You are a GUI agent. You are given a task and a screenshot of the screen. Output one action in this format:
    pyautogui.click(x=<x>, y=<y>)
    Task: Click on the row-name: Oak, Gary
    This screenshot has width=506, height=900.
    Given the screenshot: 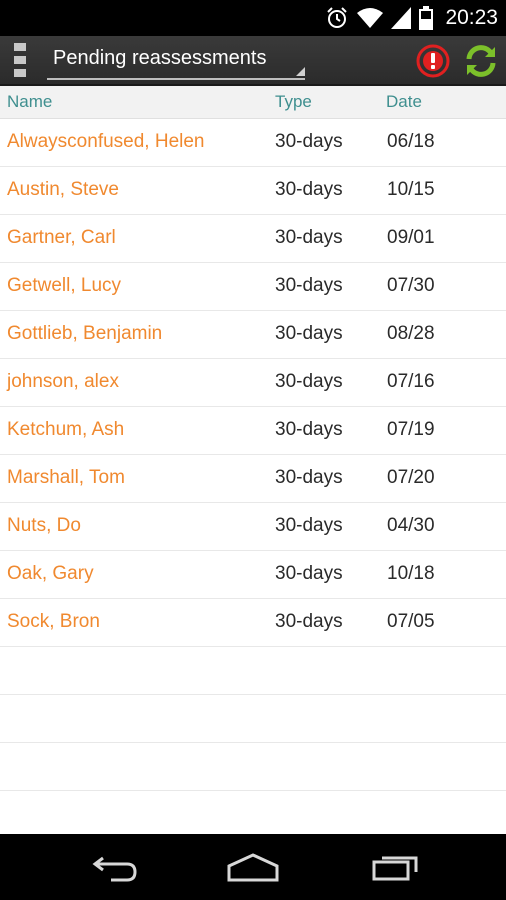 What is the action you would take?
    pyautogui.click(x=50, y=573)
    